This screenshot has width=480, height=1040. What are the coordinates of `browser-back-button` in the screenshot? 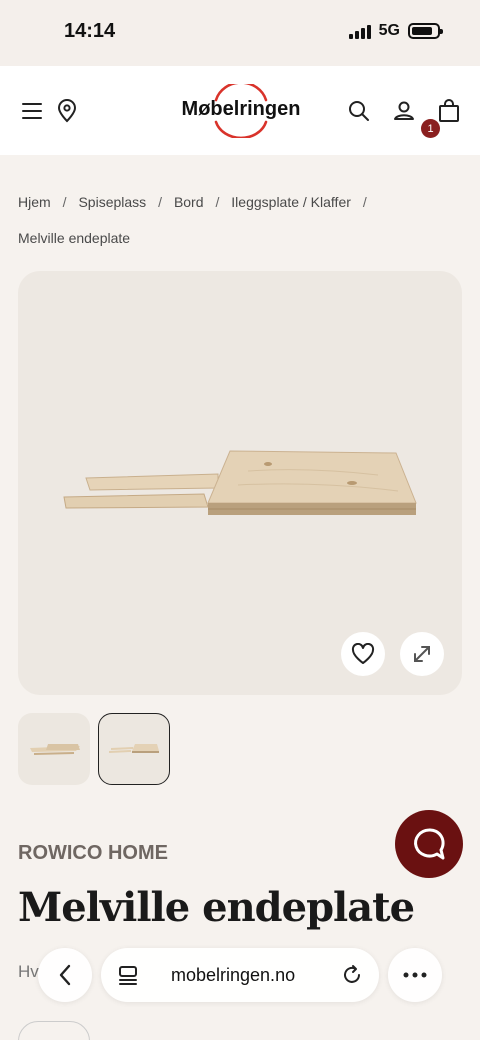 It's located at (65, 975).